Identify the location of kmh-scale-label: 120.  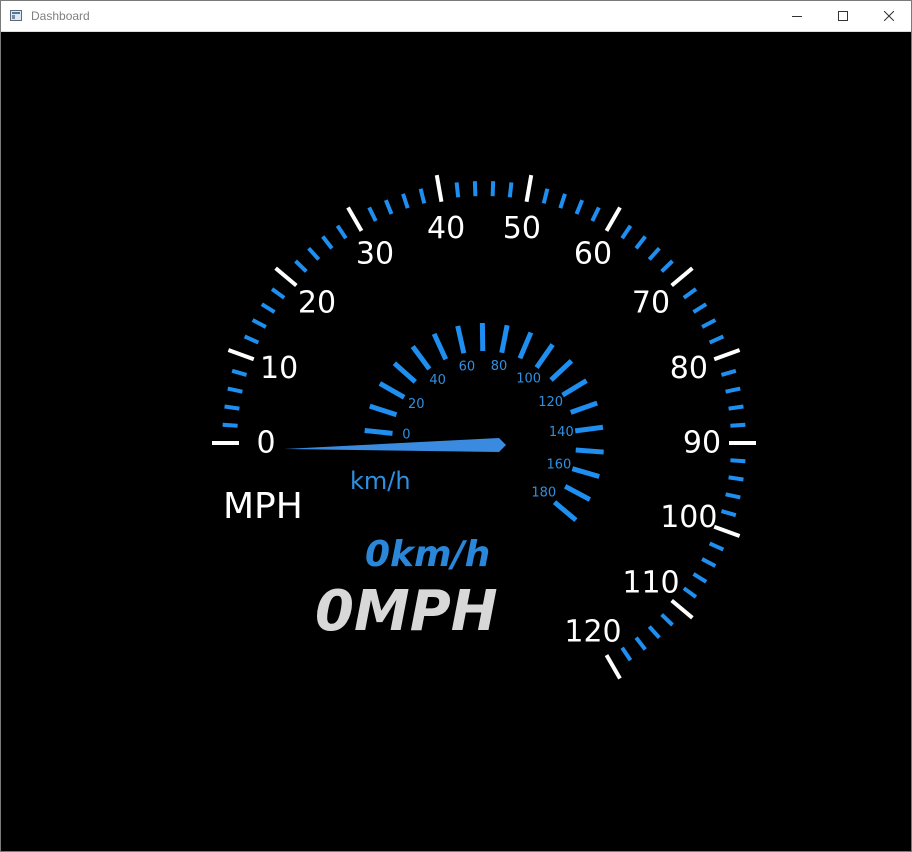
(550, 402).